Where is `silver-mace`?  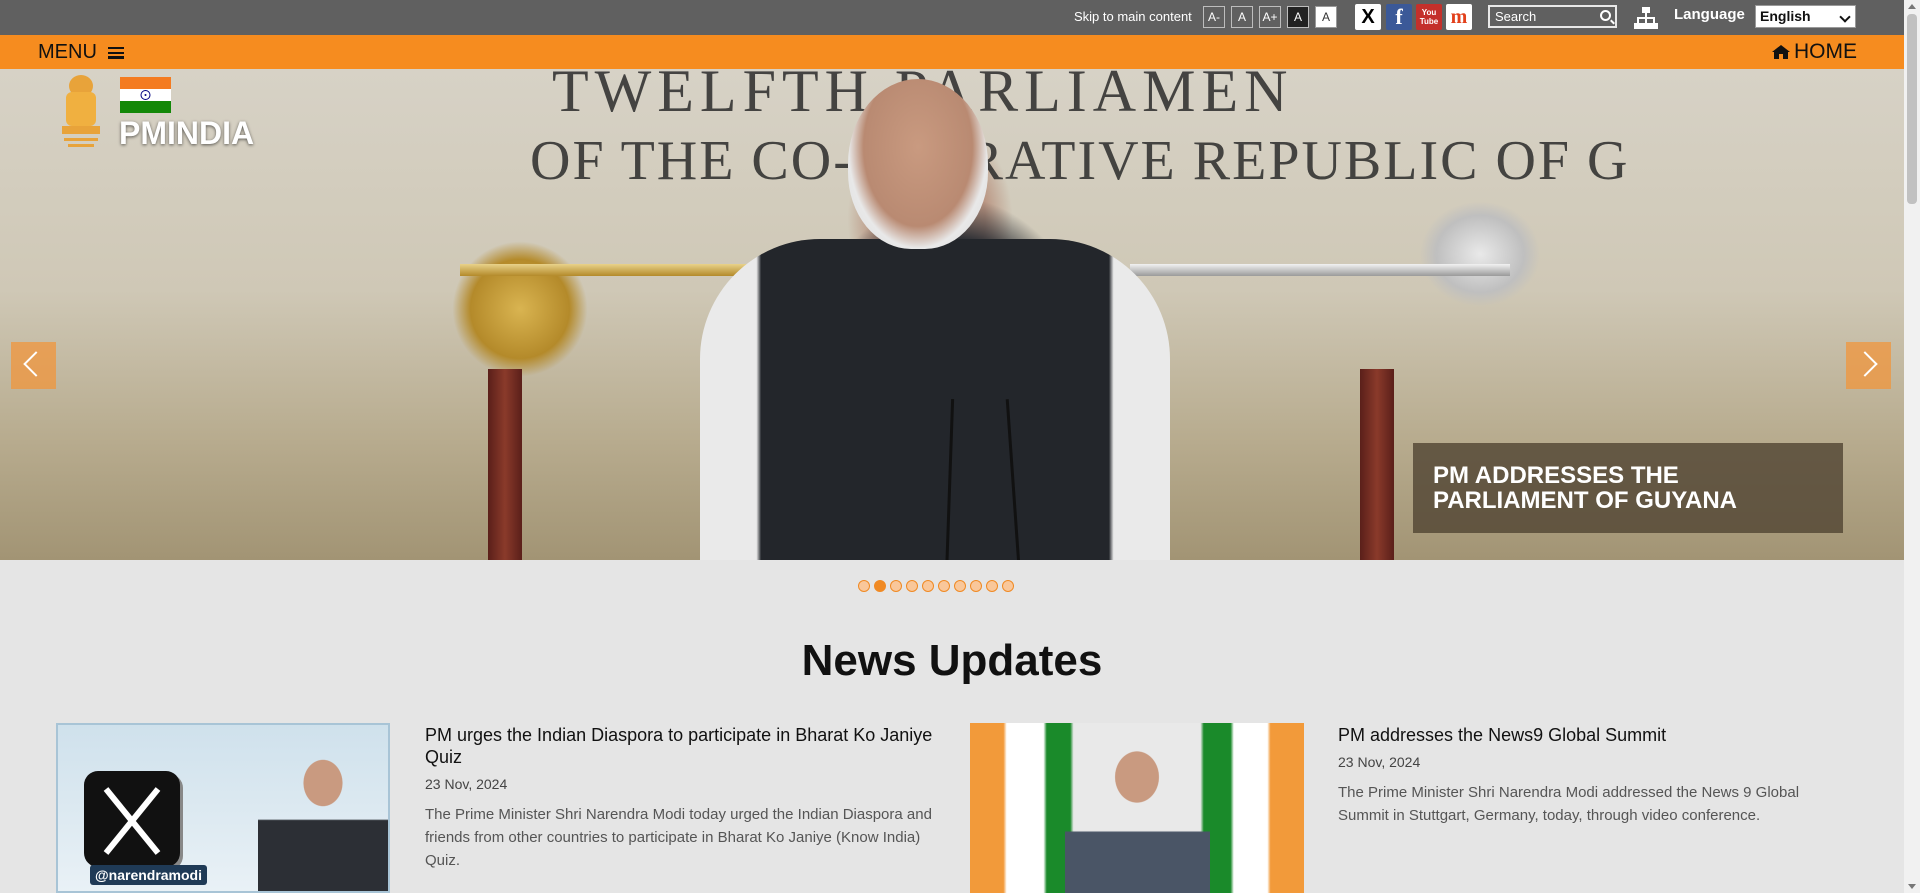
silver-mace is located at coordinates (1320, 270).